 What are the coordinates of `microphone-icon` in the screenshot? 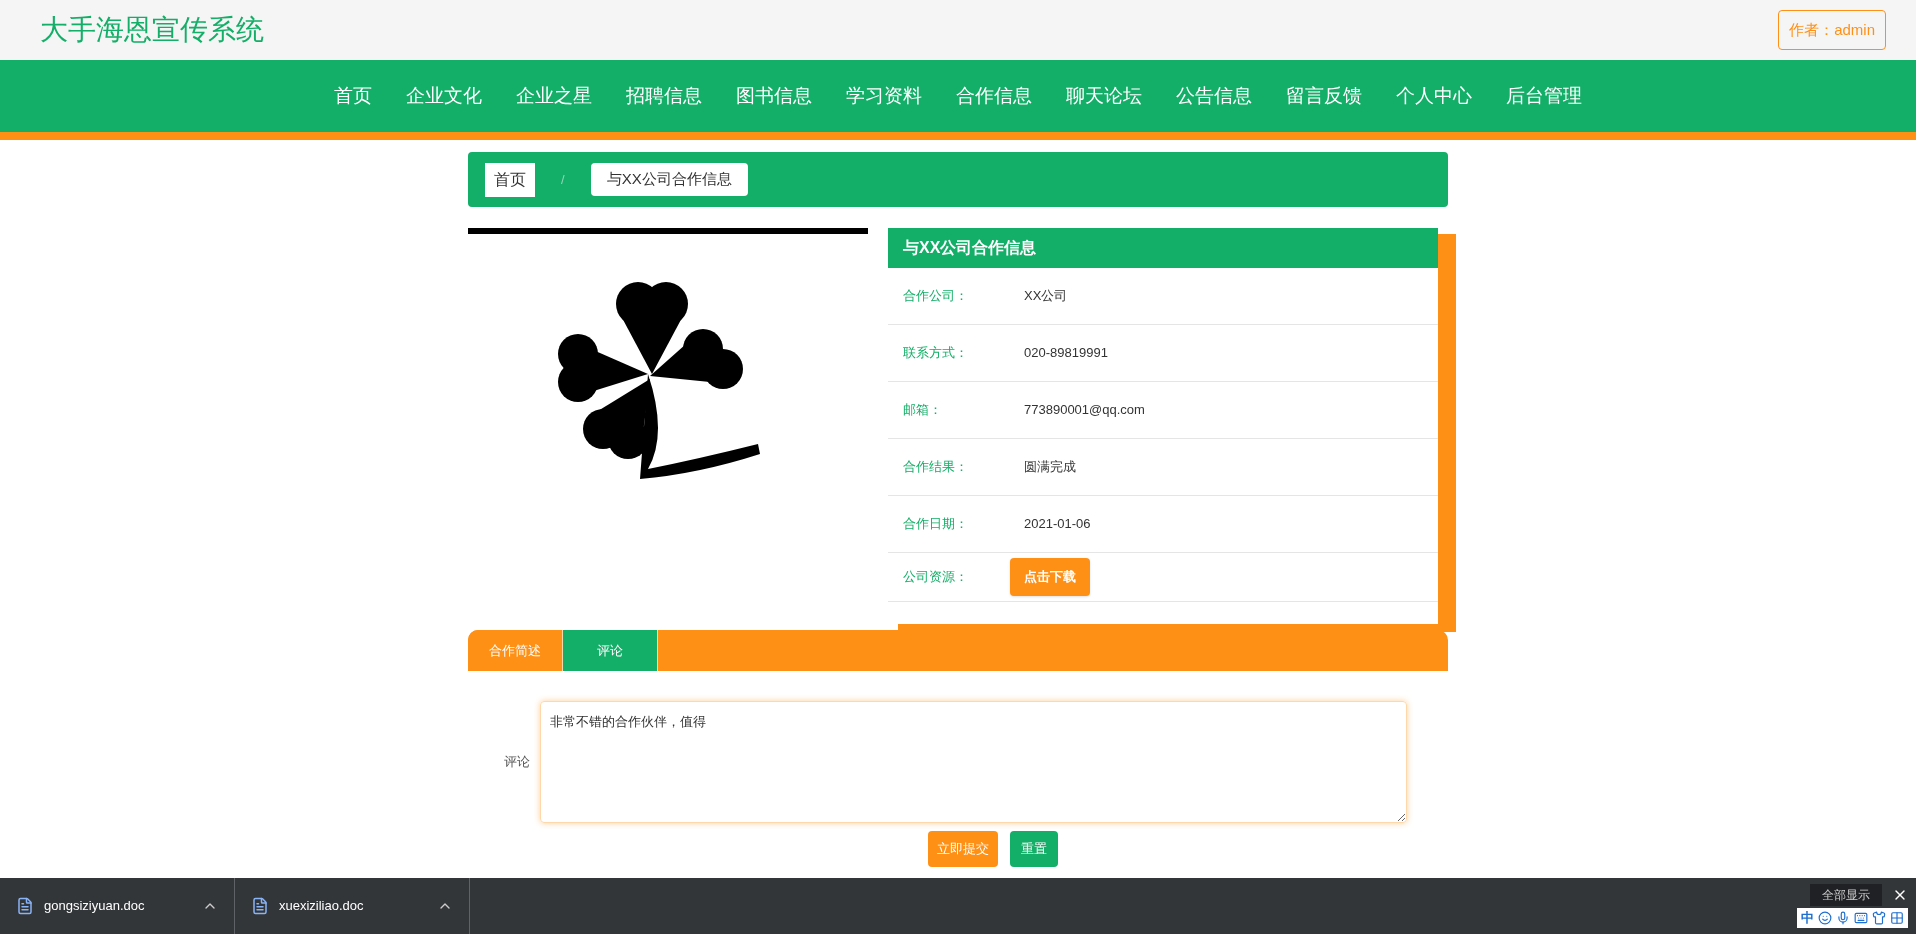 It's located at (1843, 918).